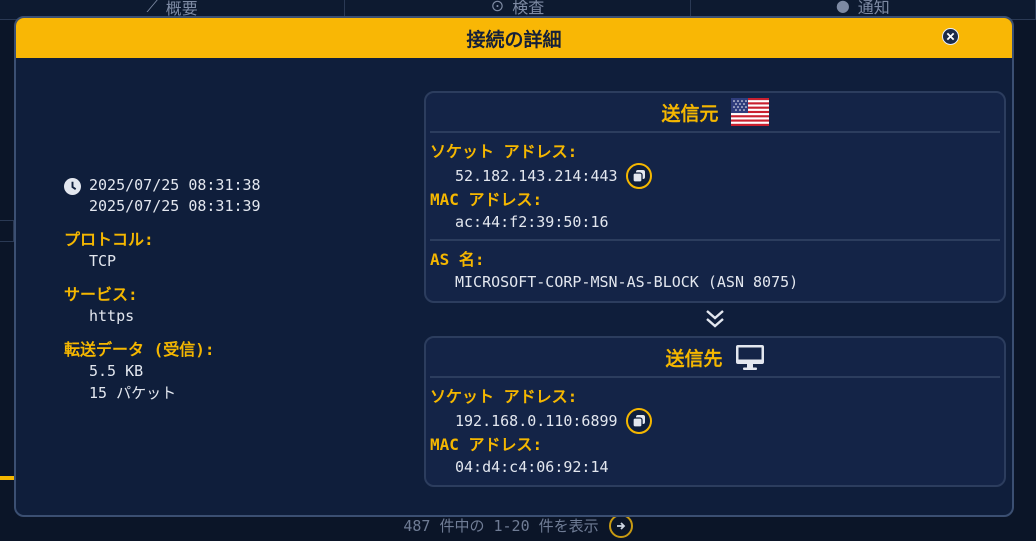 The image size is (1036, 541). I want to click on time-range: 2025/07/25 08:31:38 2025/07/25 08:31:39, so click(234, 196).